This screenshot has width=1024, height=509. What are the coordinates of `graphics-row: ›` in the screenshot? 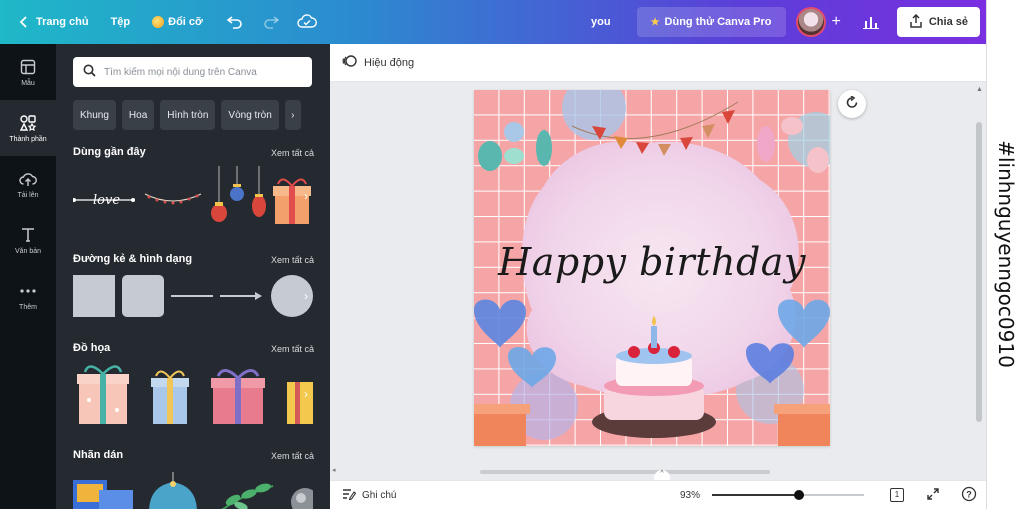 It's located at (193, 394).